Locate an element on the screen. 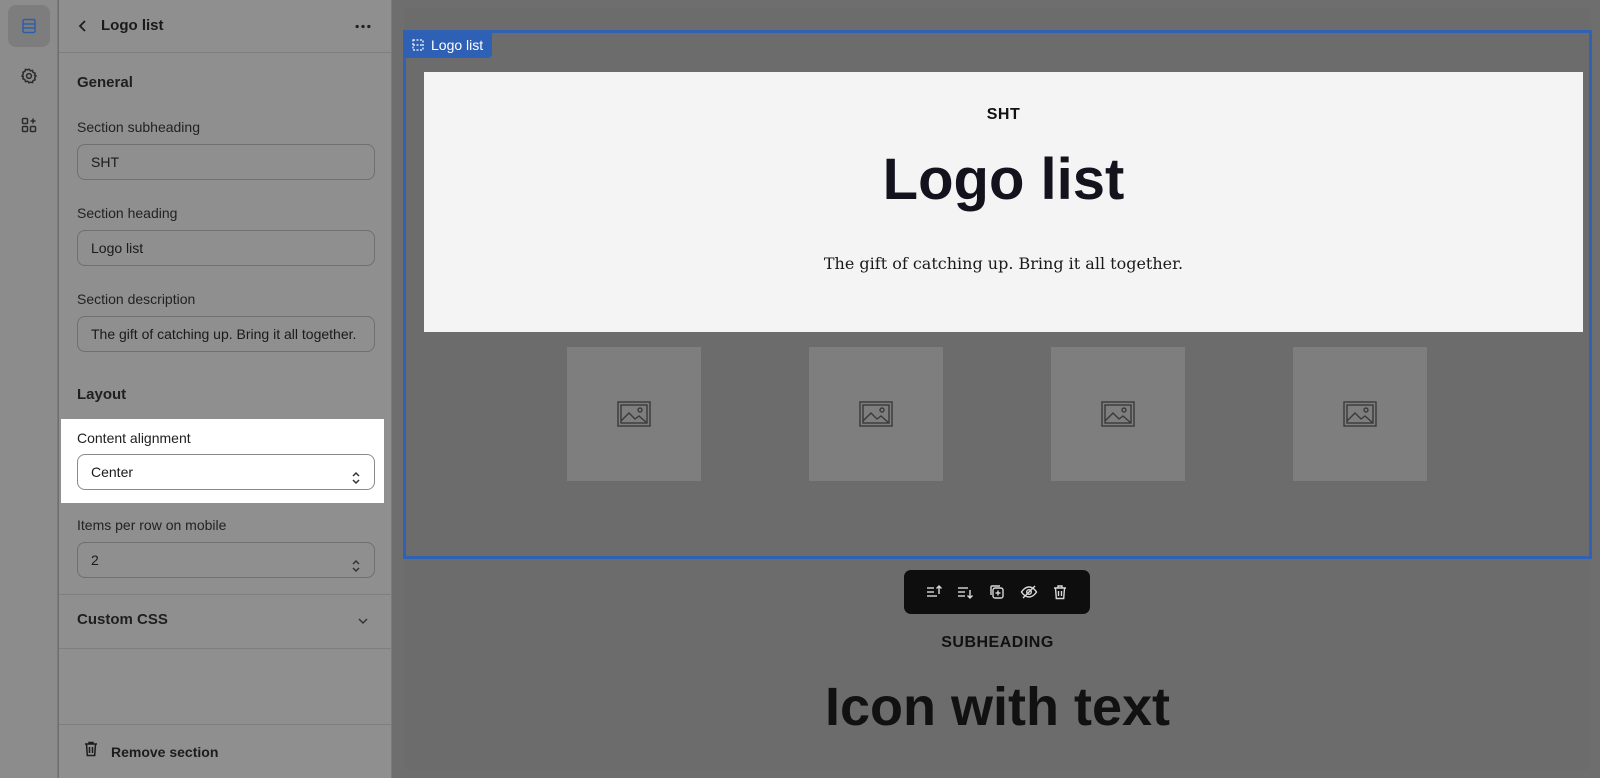 The image size is (1600, 778). content-alignment-value: Center is located at coordinates (112, 472).